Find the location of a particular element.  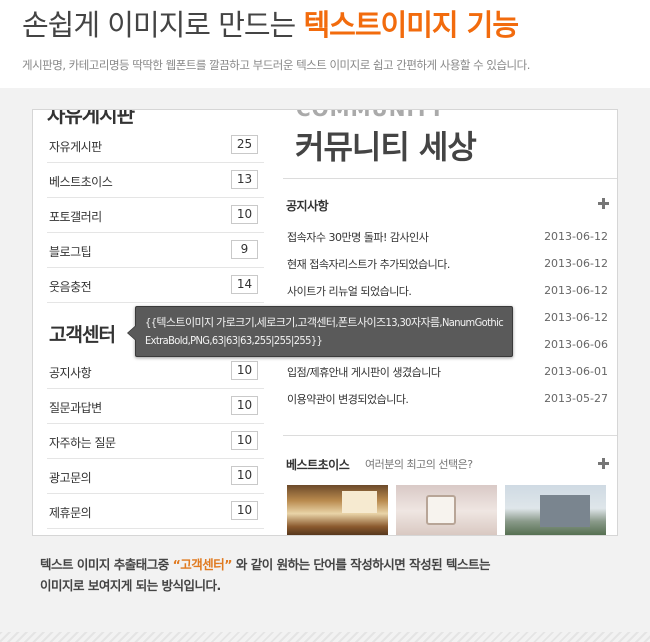

keyword-highlight: 고객센터 is located at coordinates (202, 564).